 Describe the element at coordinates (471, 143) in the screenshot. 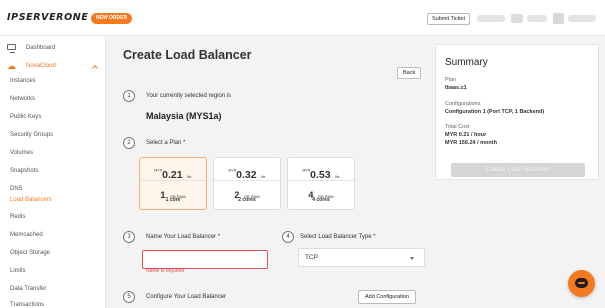

I see `summary-cost-month: MYR 156.24 / month` at that location.